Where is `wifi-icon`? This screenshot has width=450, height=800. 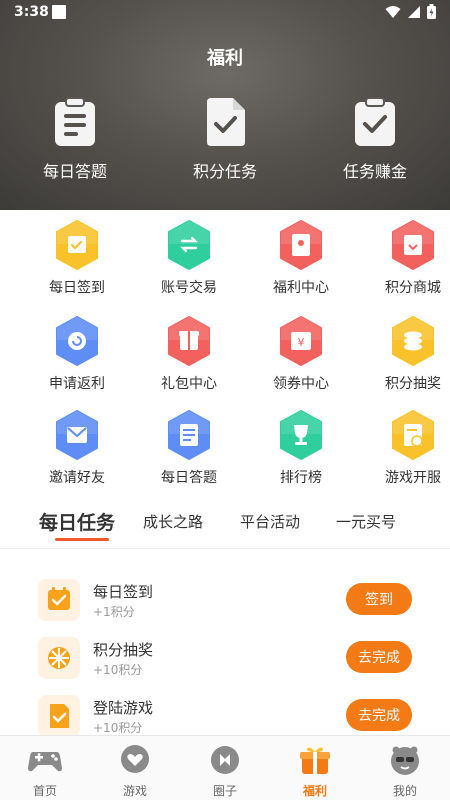
wifi-icon is located at coordinates (393, 11).